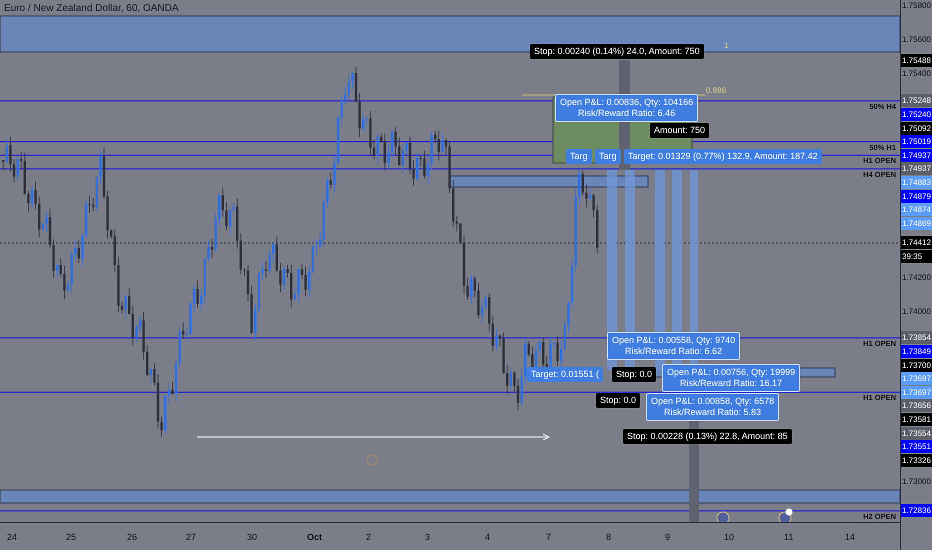 The image size is (932, 550). What do you see at coordinates (716, 90) in the screenshot?
I see `fib-level-label: 0.886` at bounding box center [716, 90].